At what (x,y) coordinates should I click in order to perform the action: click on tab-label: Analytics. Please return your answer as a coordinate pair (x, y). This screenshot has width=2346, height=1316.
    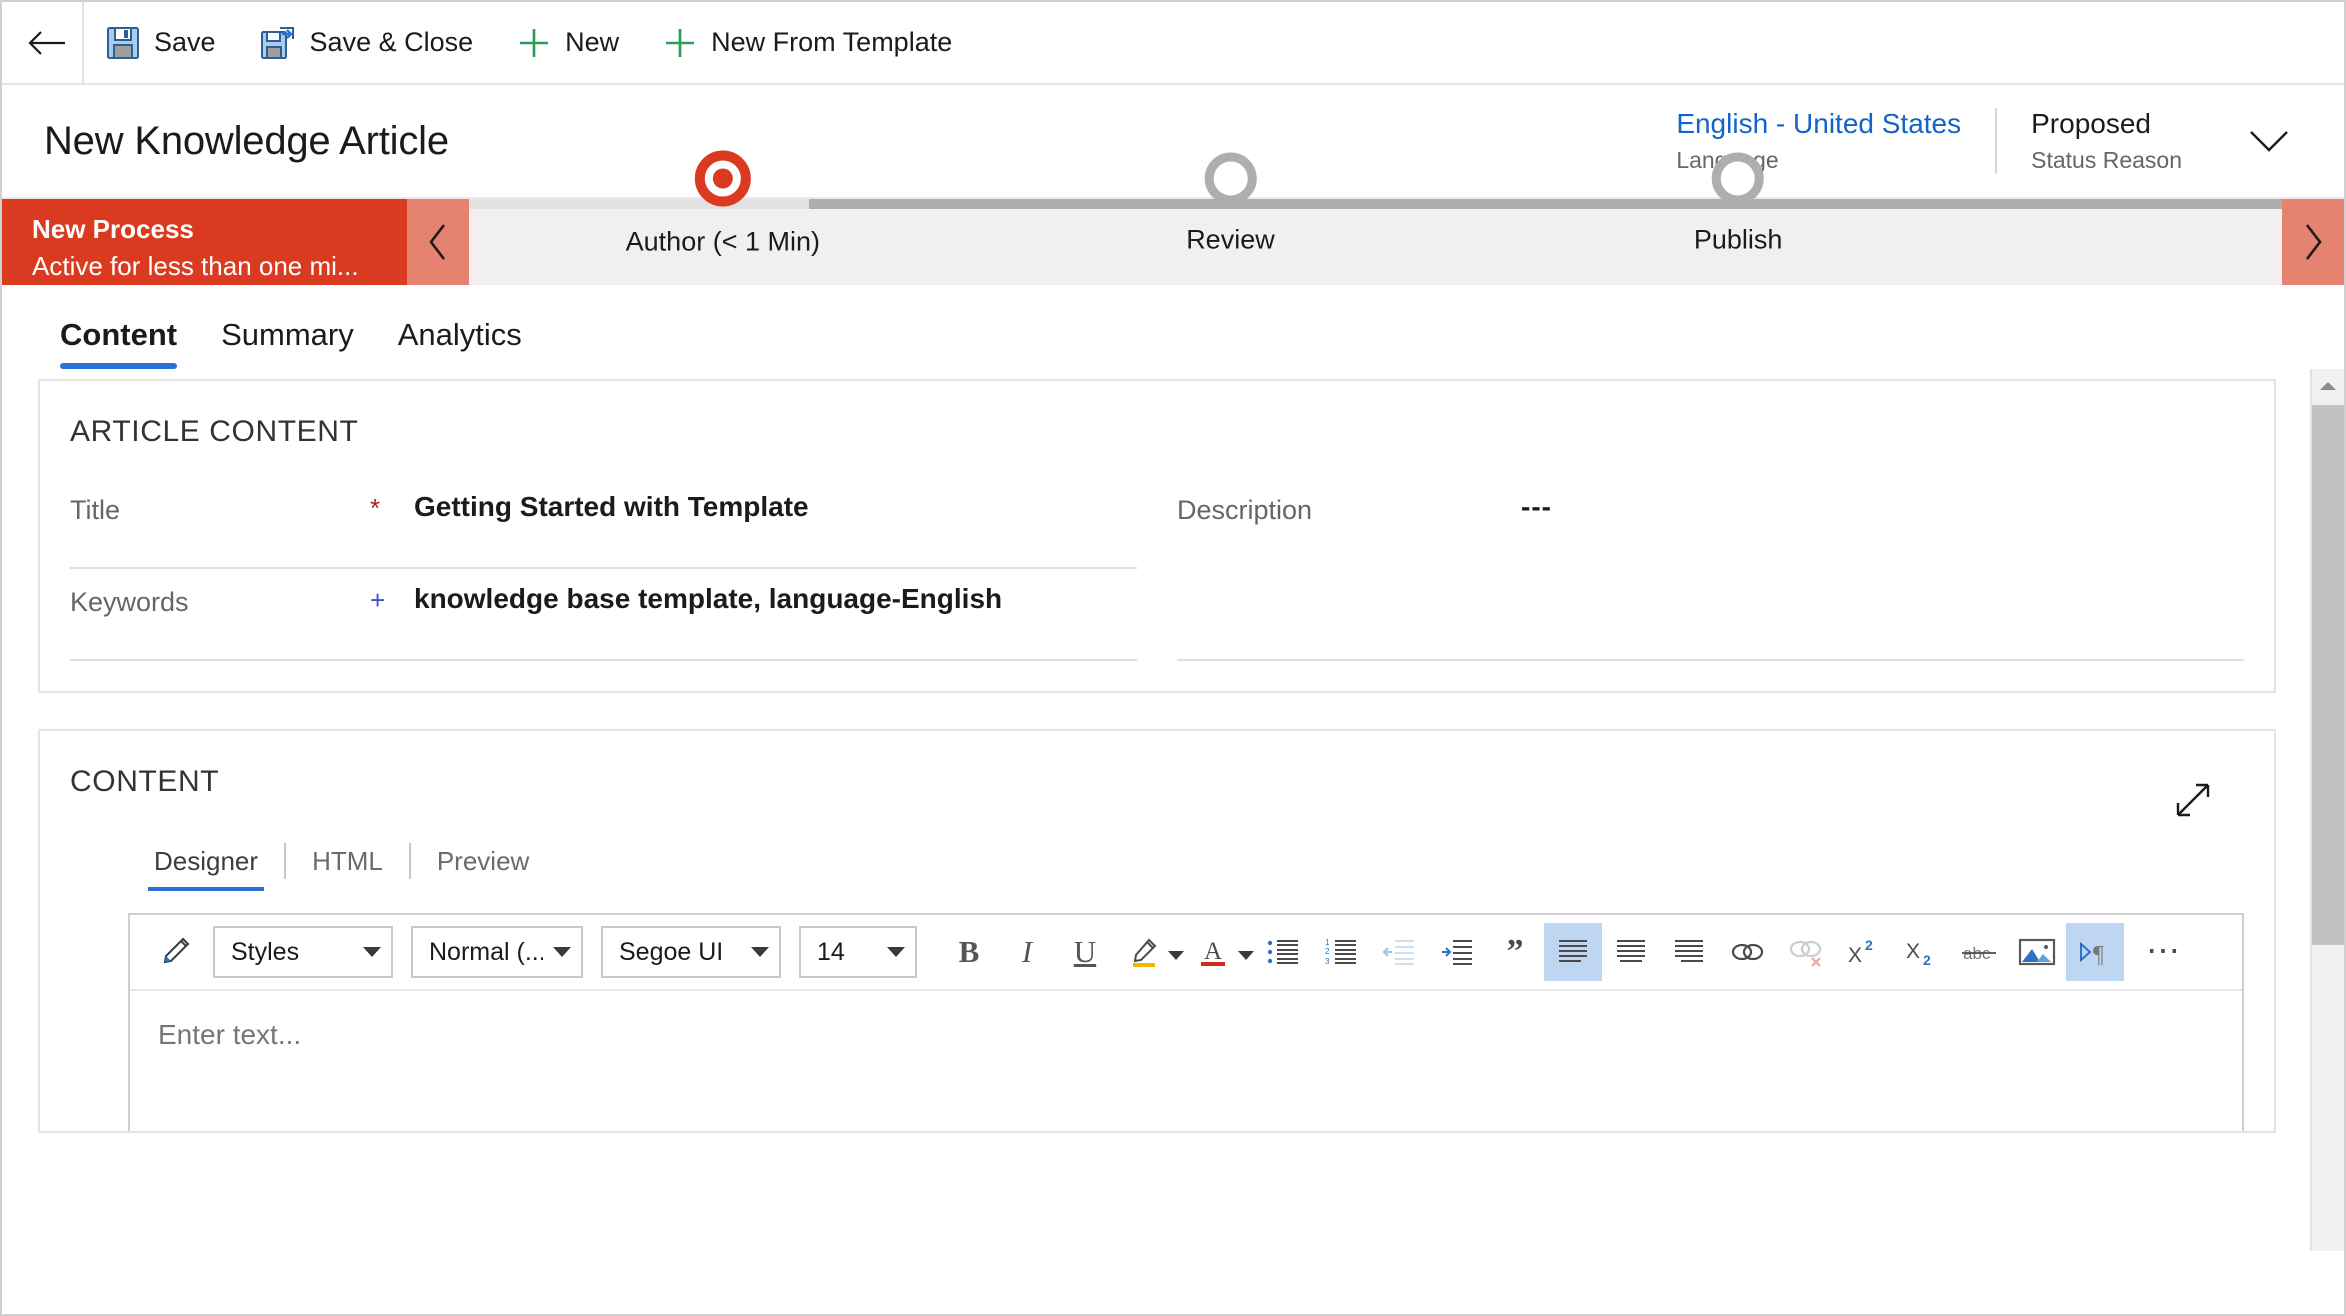
    Looking at the image, I should click on (459, 334).